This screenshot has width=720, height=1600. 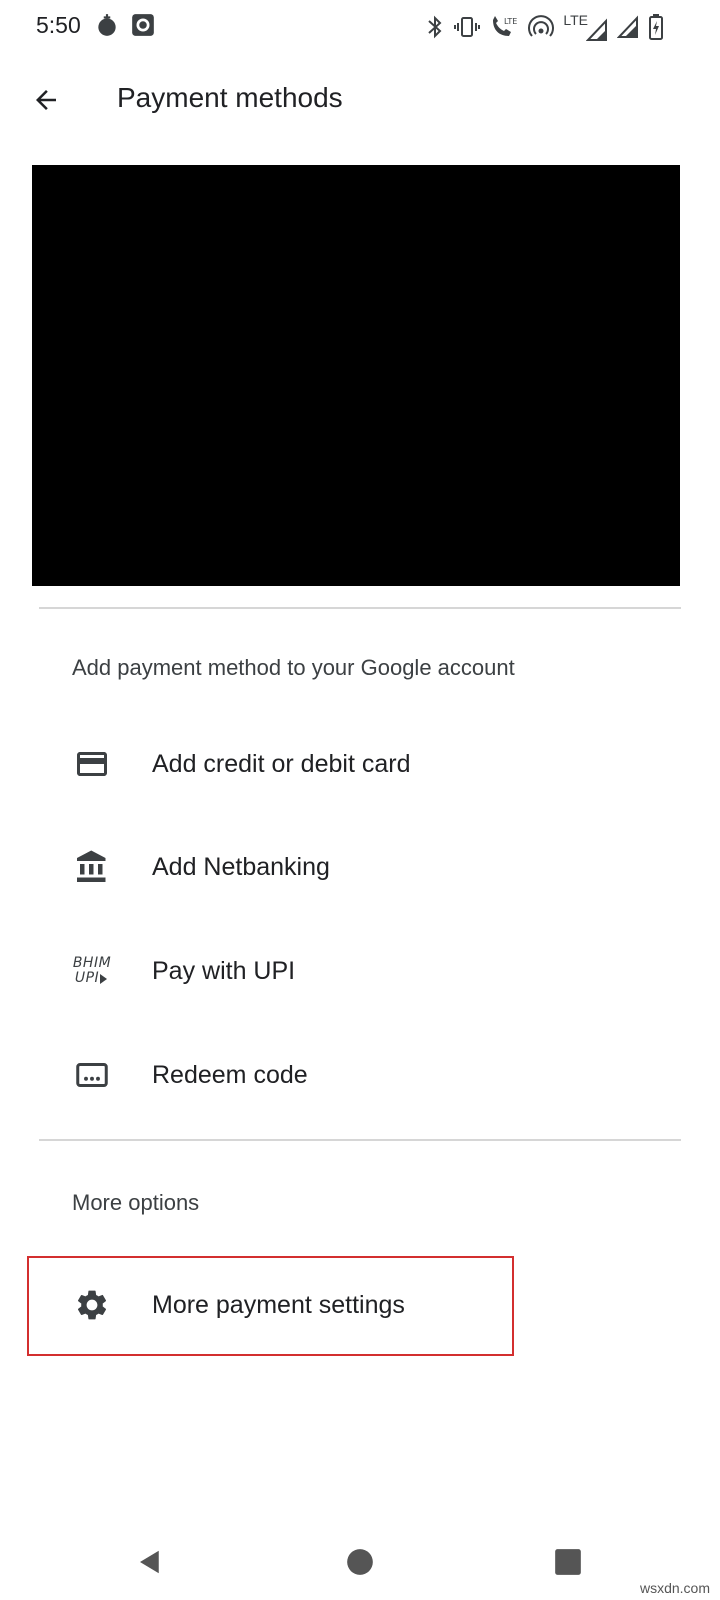 I want to click on hotspot-icon, so click(x=541, y=26).